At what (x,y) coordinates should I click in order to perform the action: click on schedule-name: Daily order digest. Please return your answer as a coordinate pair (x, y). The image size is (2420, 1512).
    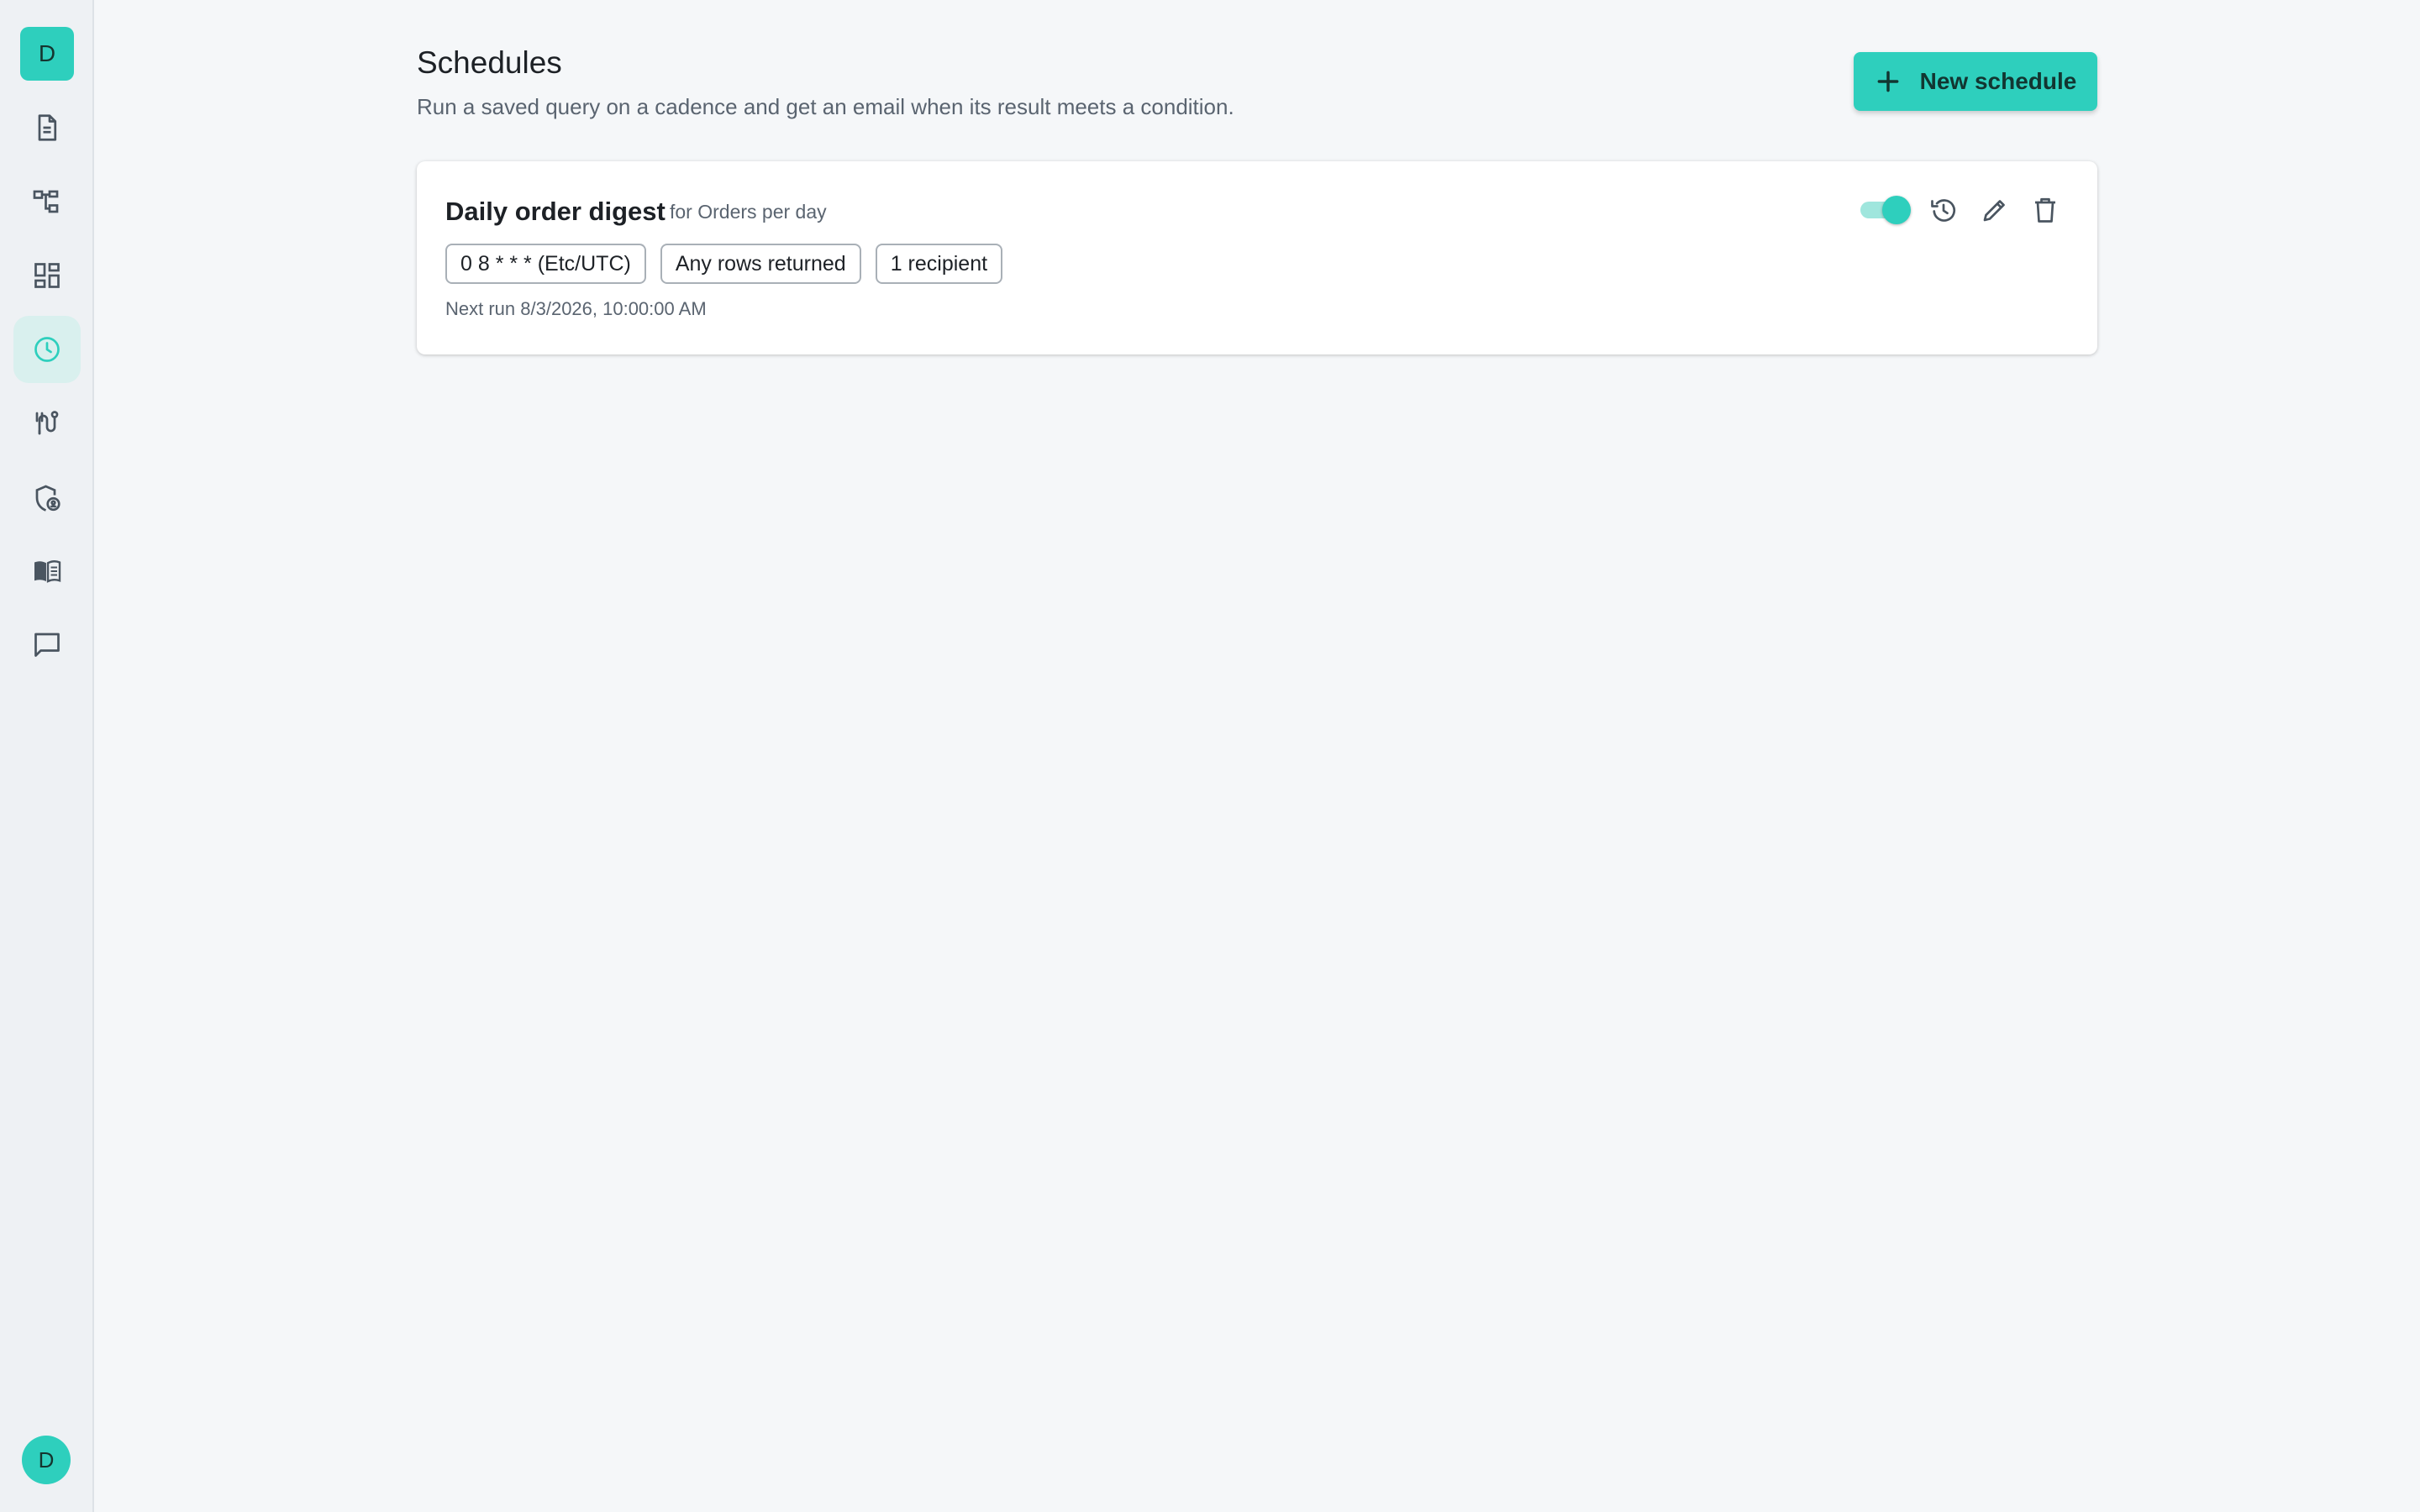
    Looking at the image, I should click on (555, 211).